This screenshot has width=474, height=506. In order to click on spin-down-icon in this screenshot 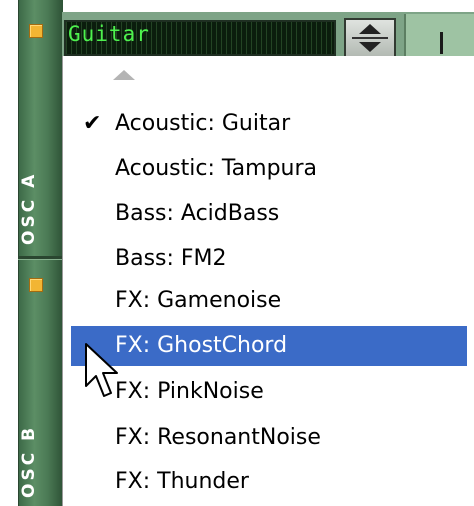, I will do `click(370, 47)`.